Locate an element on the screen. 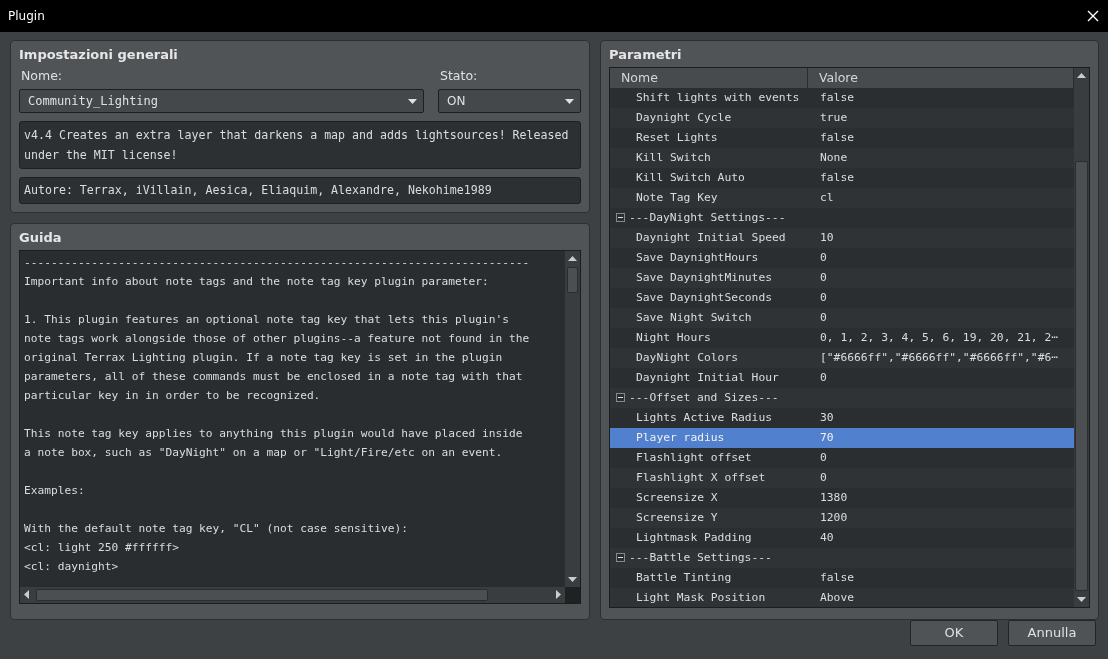 The height and width of the screenshot is (659, 1108). state-dropdown: ON is located at coordinates (509, 101).